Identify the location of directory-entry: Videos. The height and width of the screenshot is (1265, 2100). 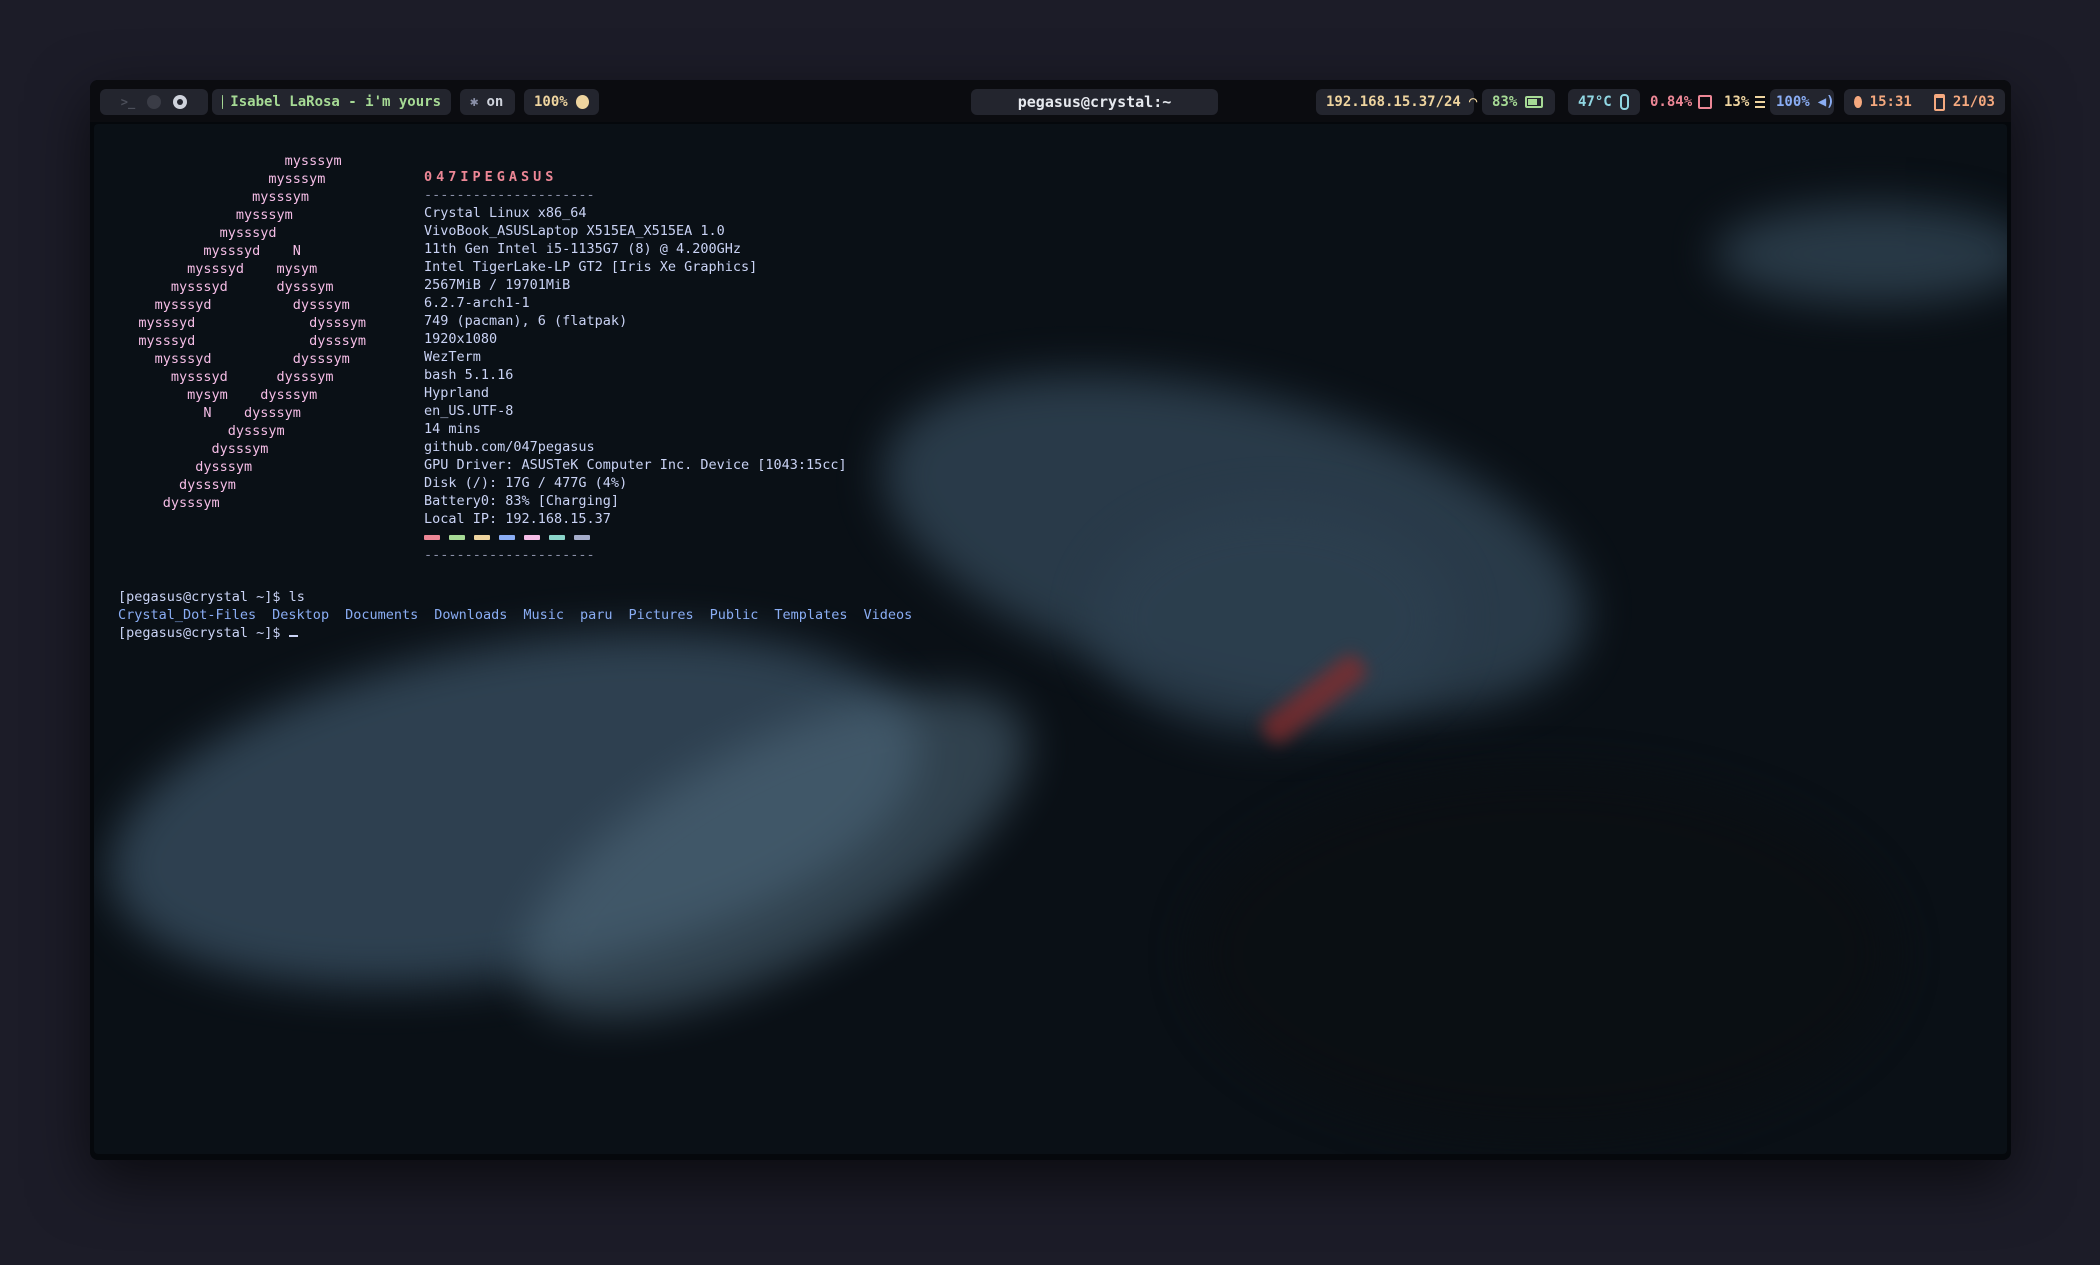
(888, 615).